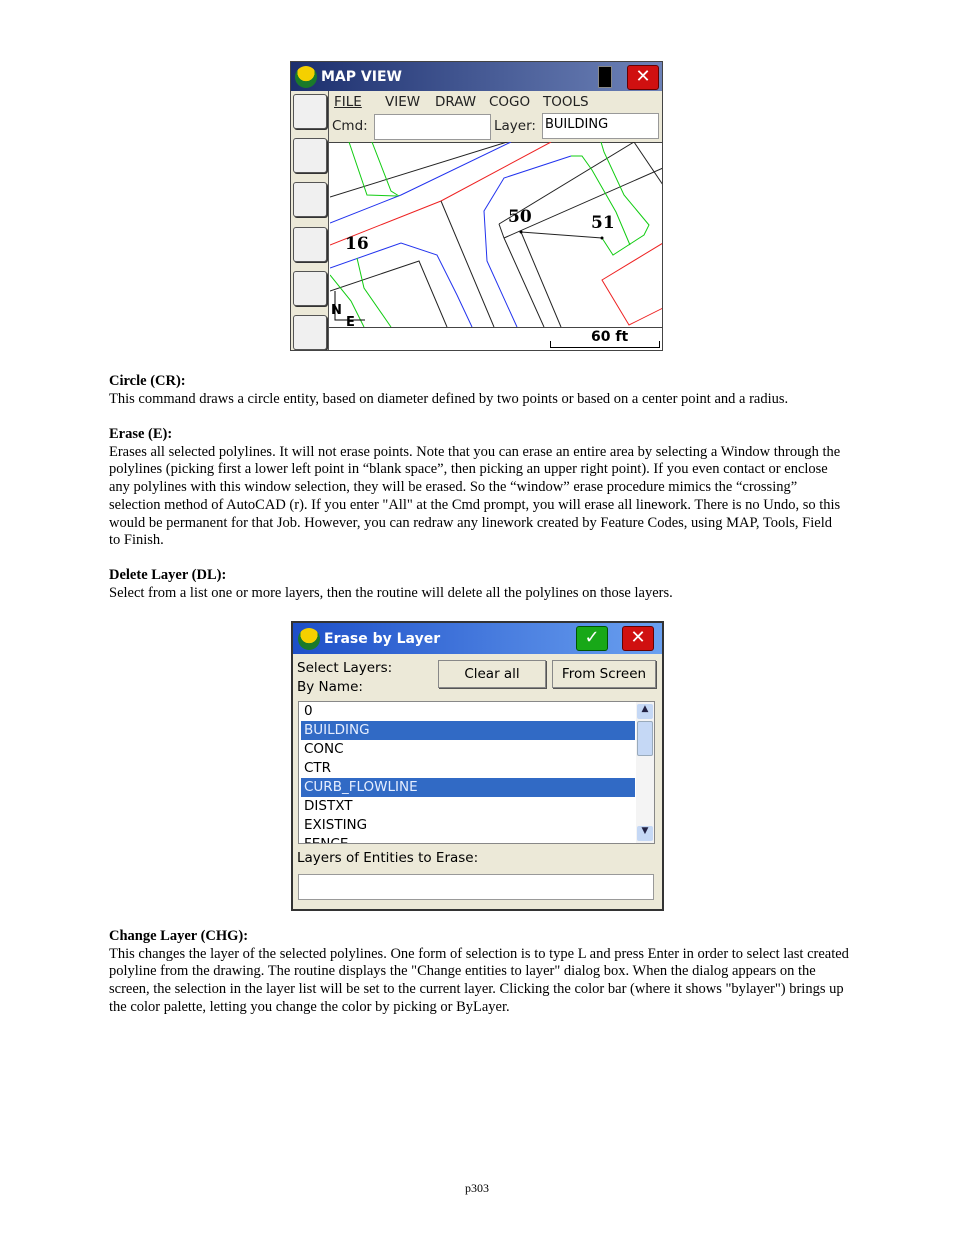  What do you see at coordinates (361, 76) in the screenshot?
I see `window-title: MAP VIEW` at bounding box center [361, 76].